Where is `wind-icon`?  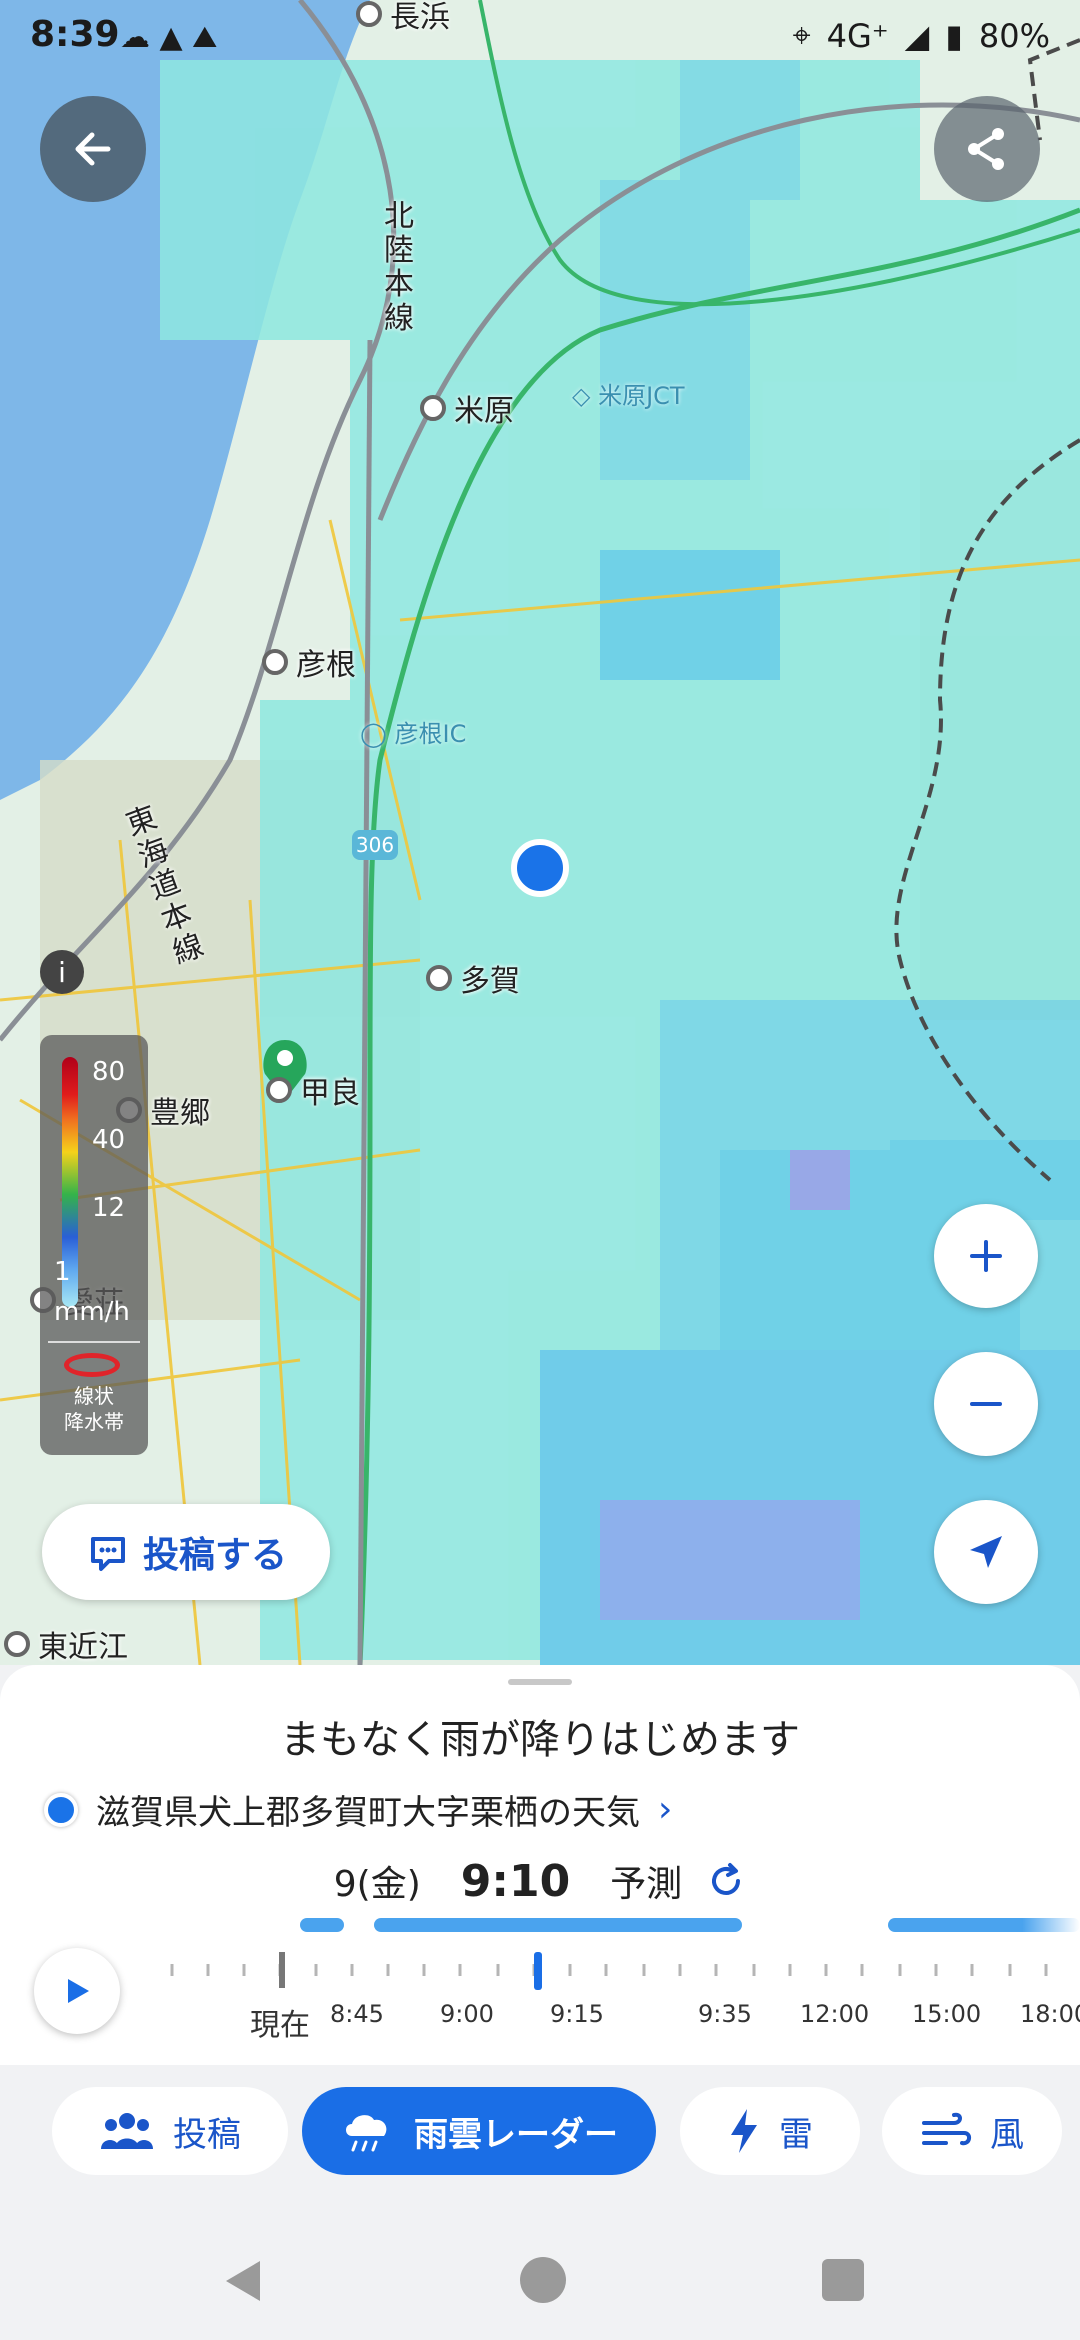
wind-icon is located at coordinates (946, 2129).